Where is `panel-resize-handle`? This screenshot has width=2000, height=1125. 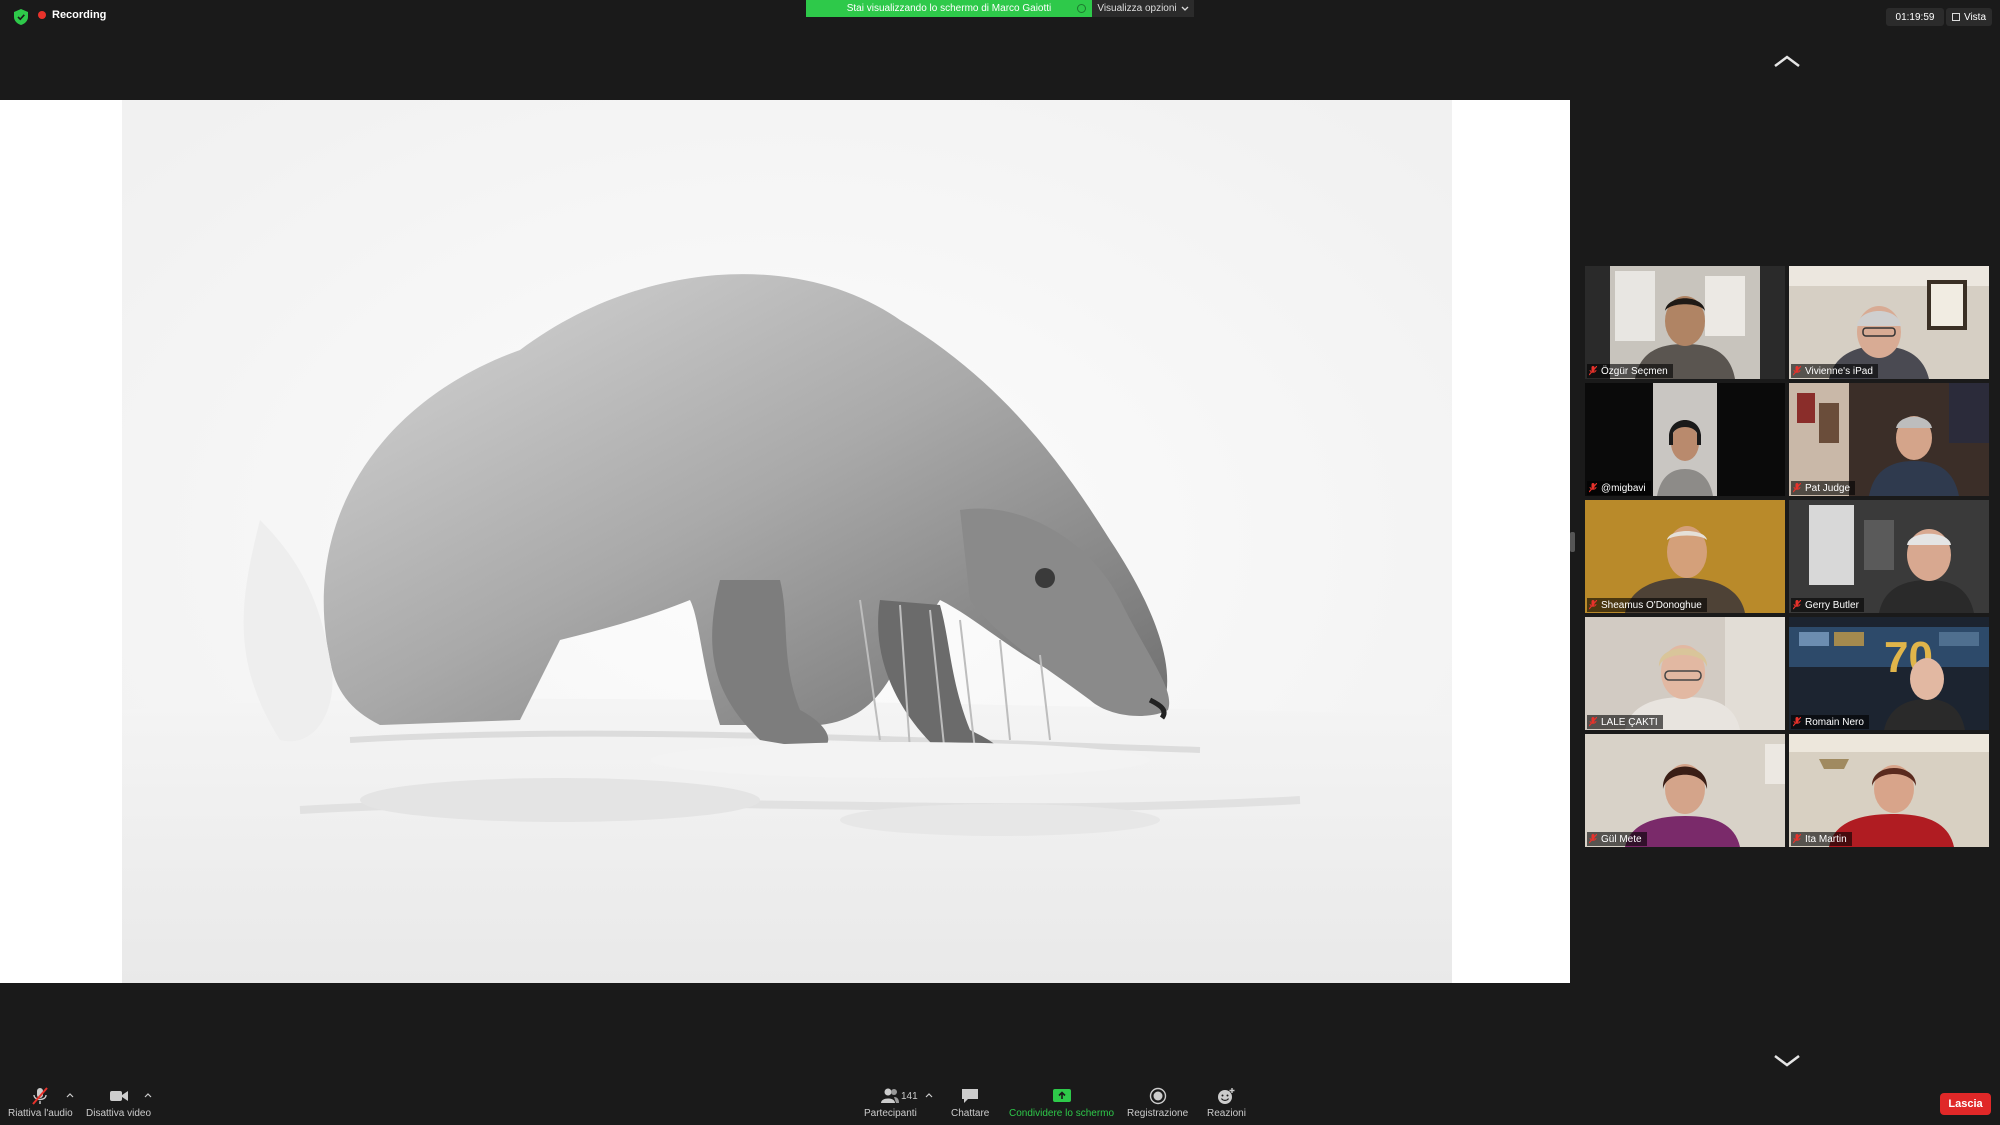
panel-resize-handle is located at coordinates (1572, 542).